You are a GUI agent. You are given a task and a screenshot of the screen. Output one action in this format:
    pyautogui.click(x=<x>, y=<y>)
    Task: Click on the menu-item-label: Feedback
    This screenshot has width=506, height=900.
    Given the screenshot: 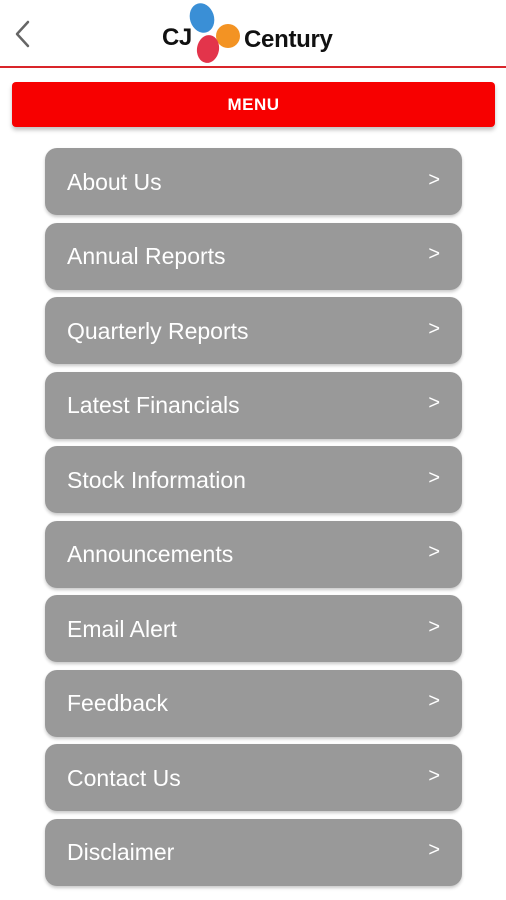 What is the action you would take?
    pyautogui.click(x=118, y=703)
    